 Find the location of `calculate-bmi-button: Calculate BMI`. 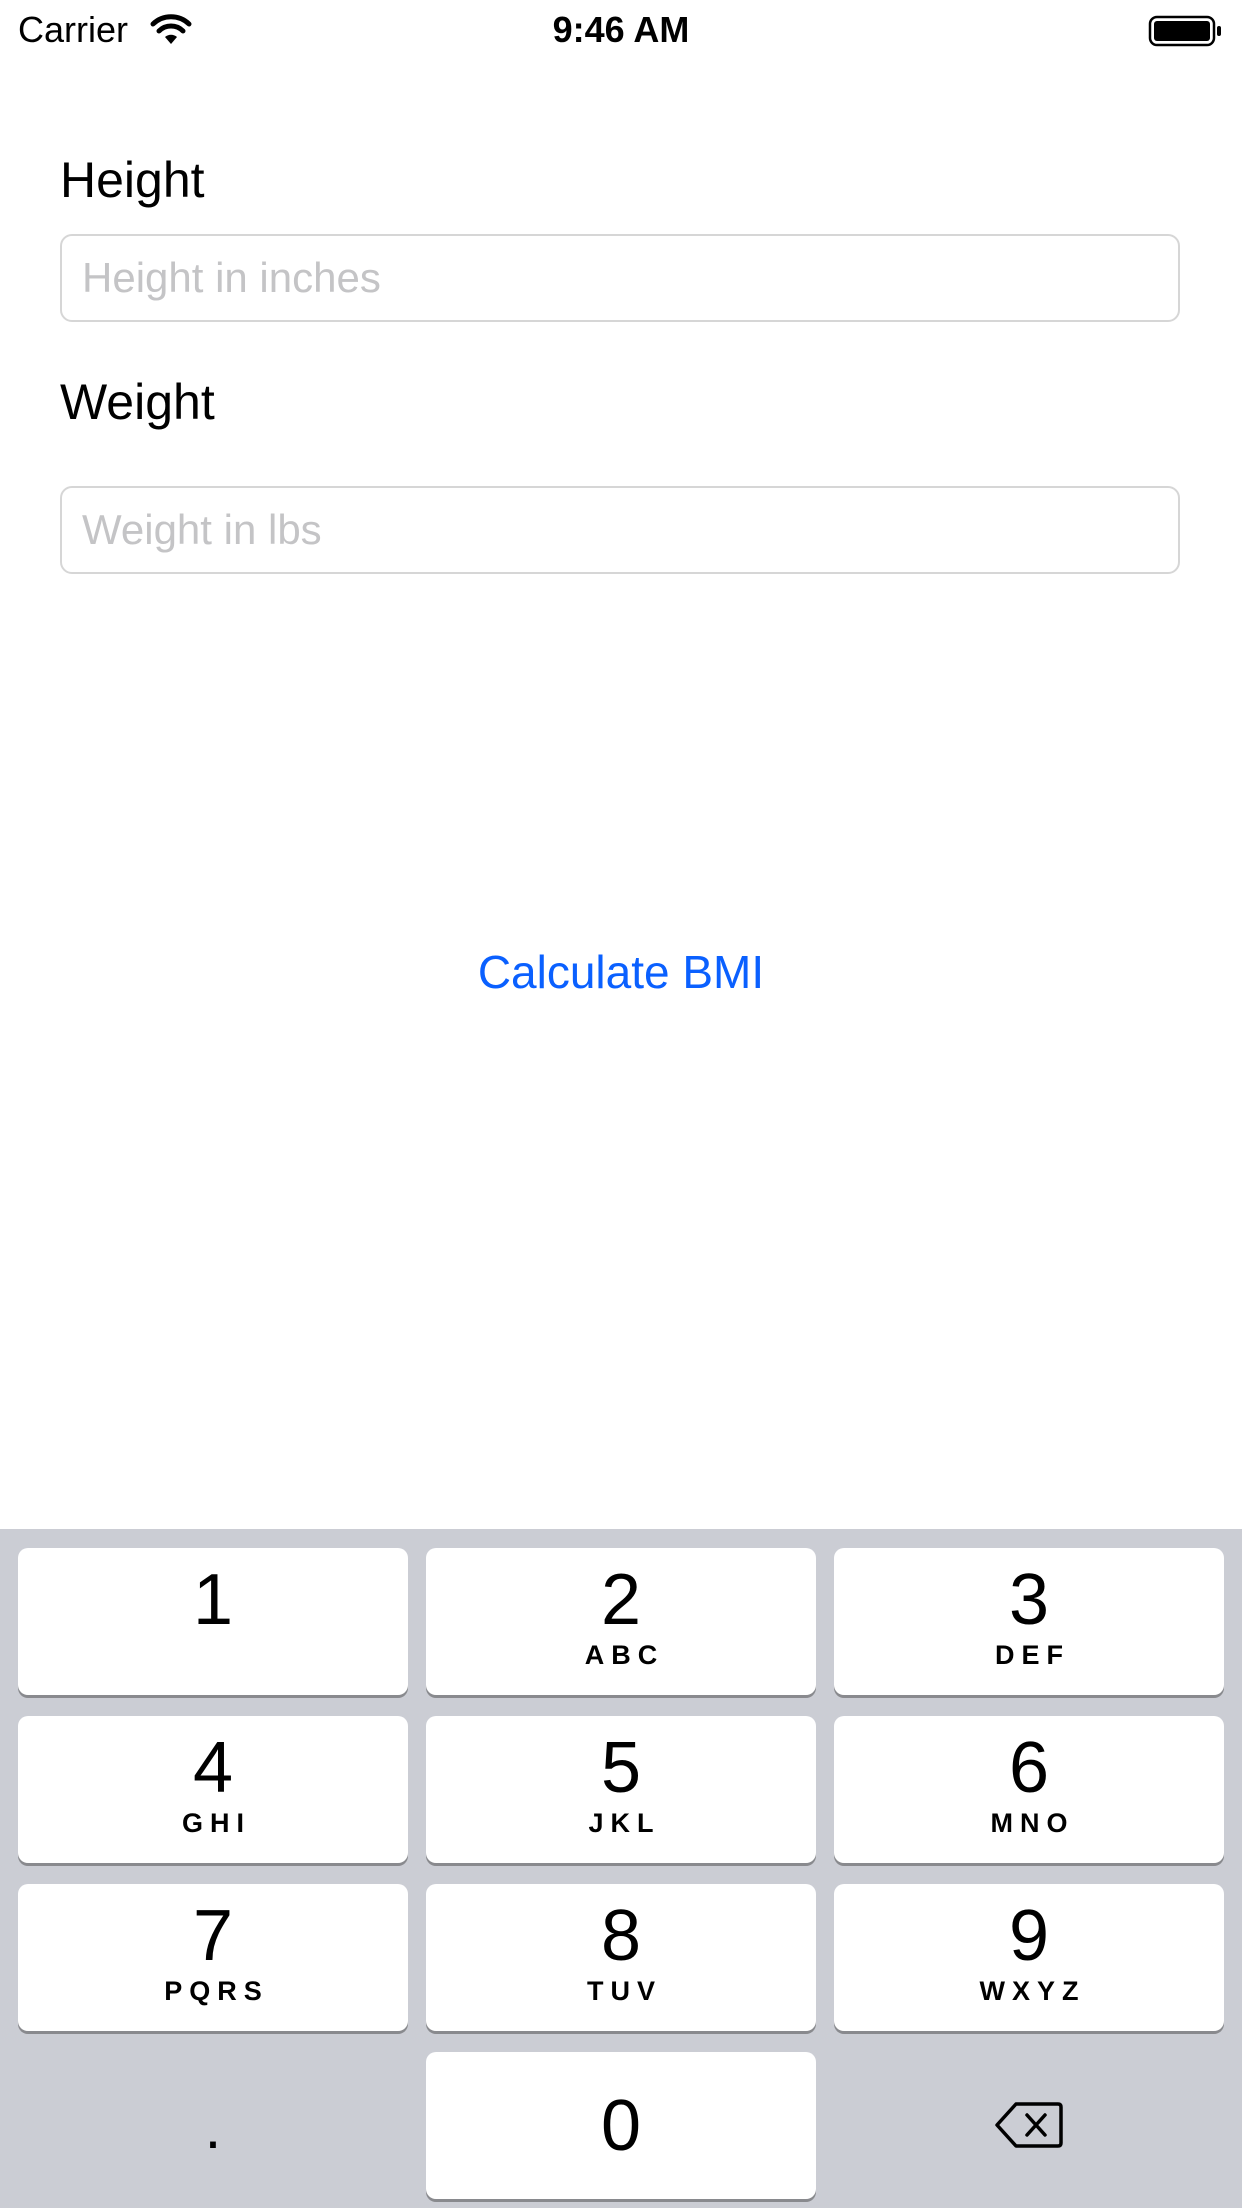

calculate-bmi-button: Calculate BMI is located at coordinates (621, 972).